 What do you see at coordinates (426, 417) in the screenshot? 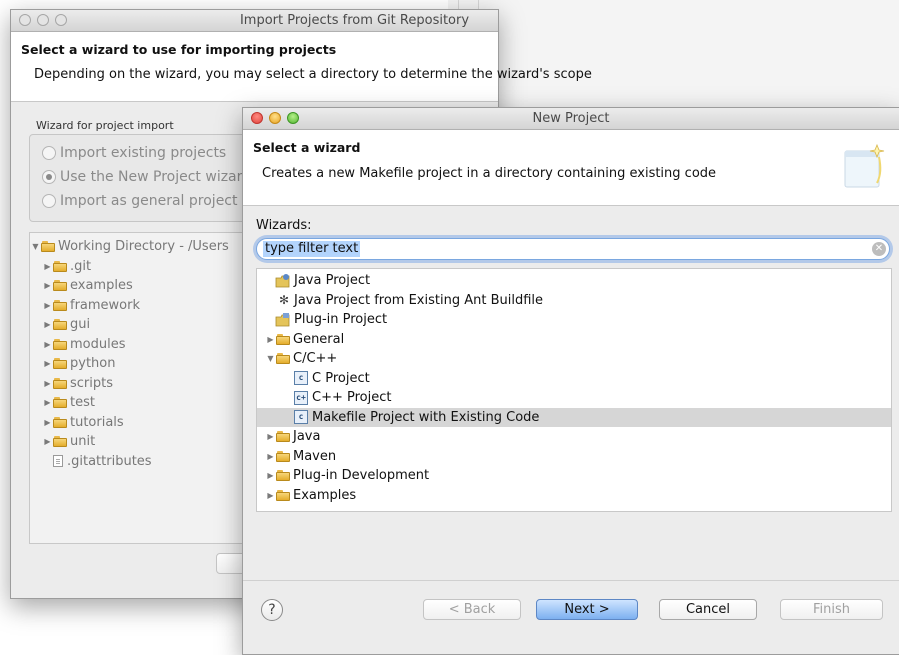
I see `tree-item-label: Makefile Project with Existing Code` at bounding box center [426, 417].